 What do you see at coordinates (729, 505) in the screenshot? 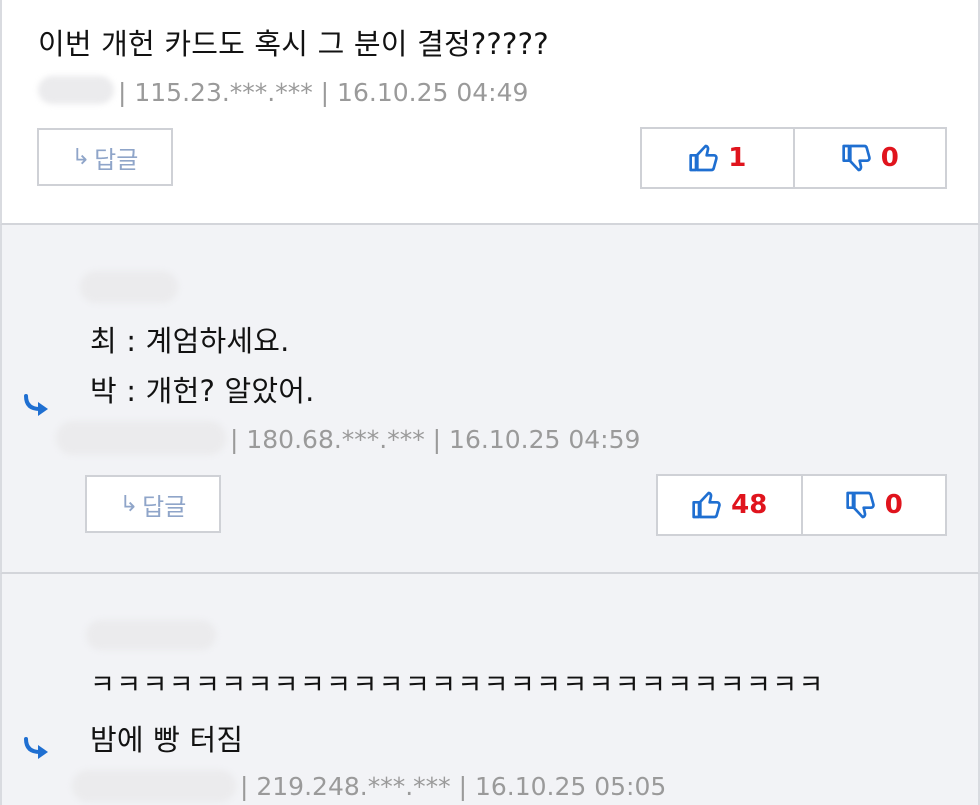
I see `like-button: 48` at bounding box center [729, 505].